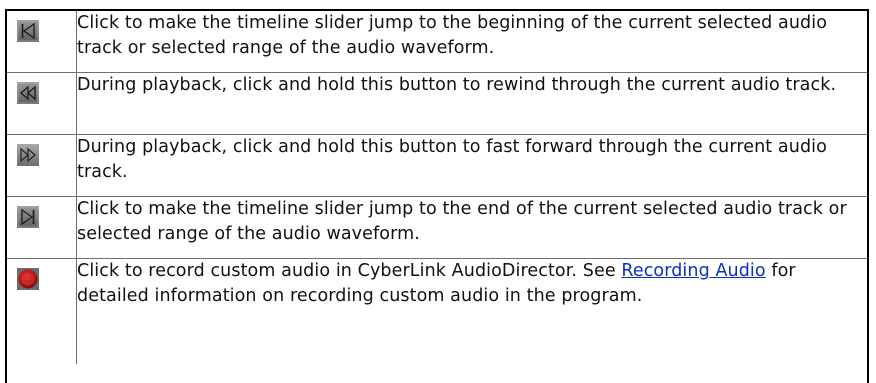 Image resolution: width=876 pixels, height=383 pixels. Describe the element at coordinates (693, 271) in the screenshot. I see `recording-audio-link: Recording Audio` at that location.